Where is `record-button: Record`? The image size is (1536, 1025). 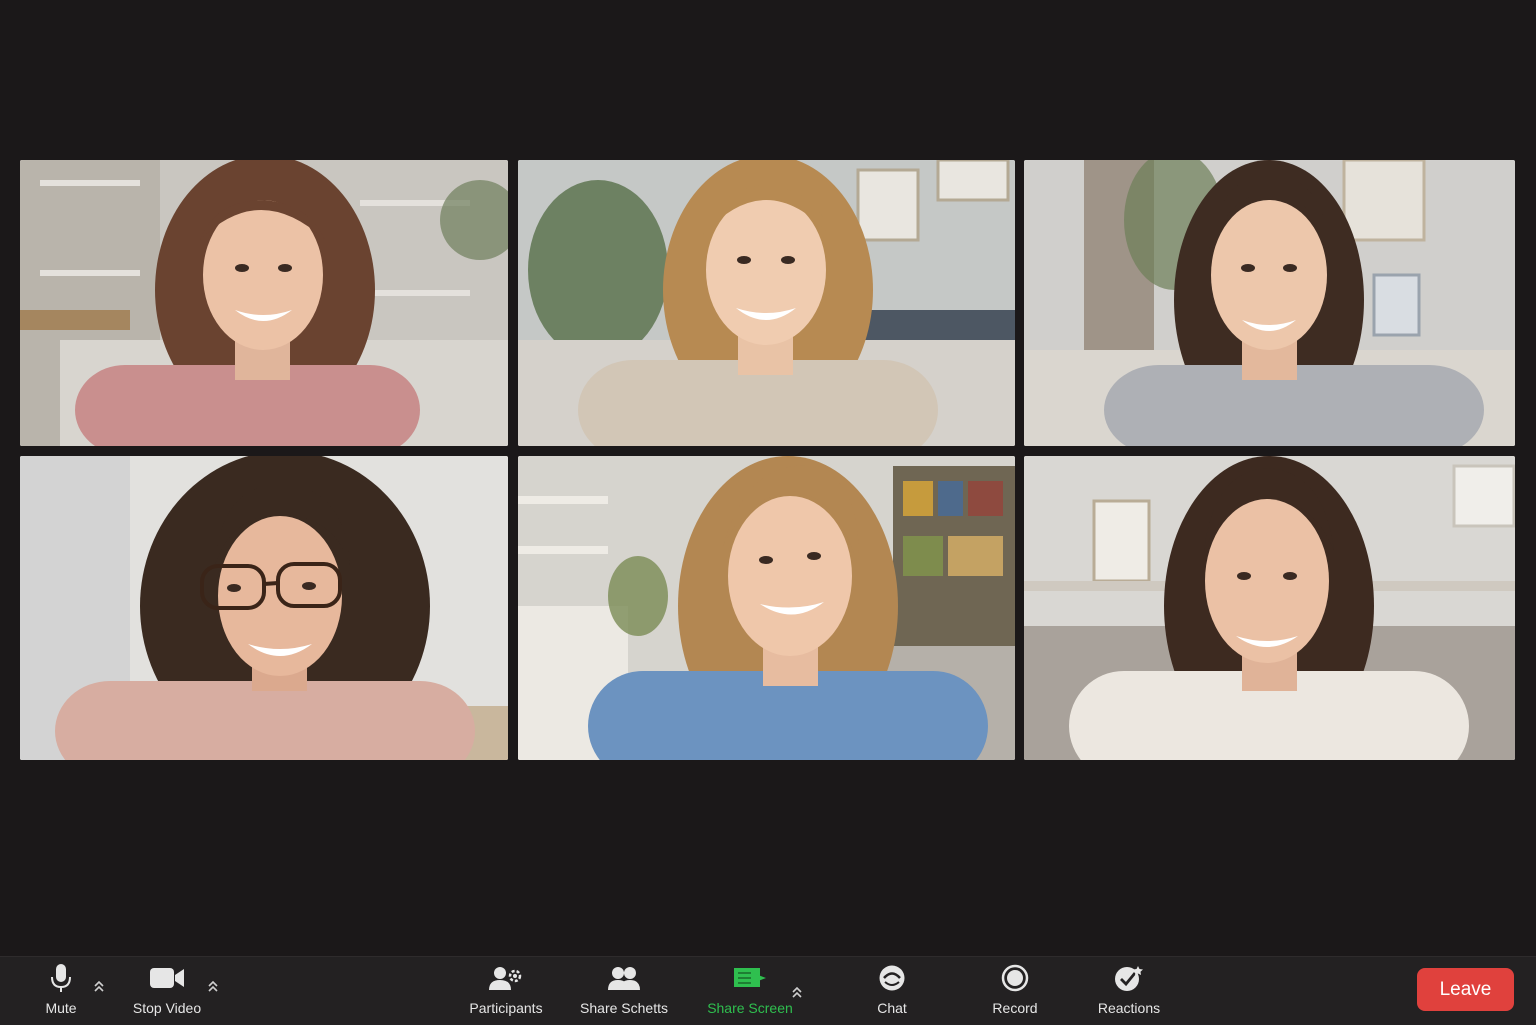 record-button: Record is located at coordinates (1015, 991).